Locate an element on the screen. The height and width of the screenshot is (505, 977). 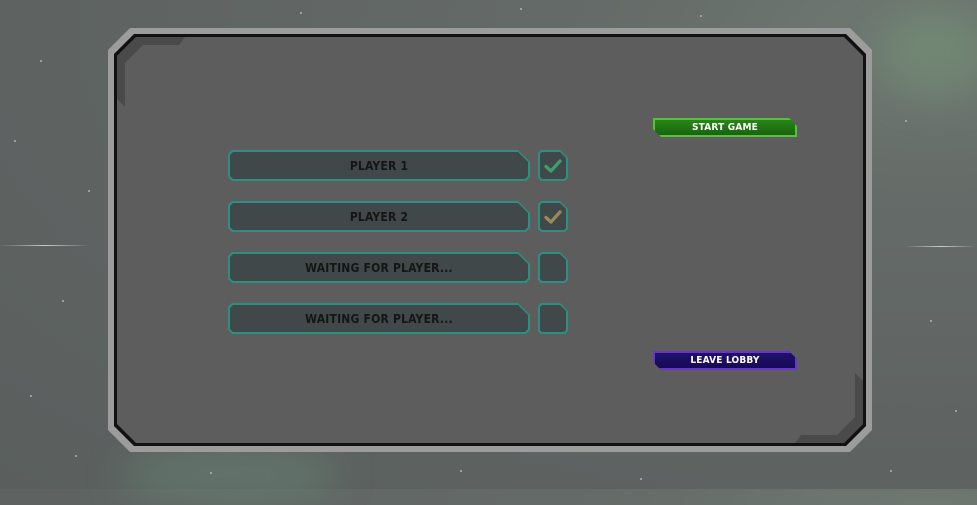
player-slot-label: PLAYER 1 is located at coordinates (379, 165).